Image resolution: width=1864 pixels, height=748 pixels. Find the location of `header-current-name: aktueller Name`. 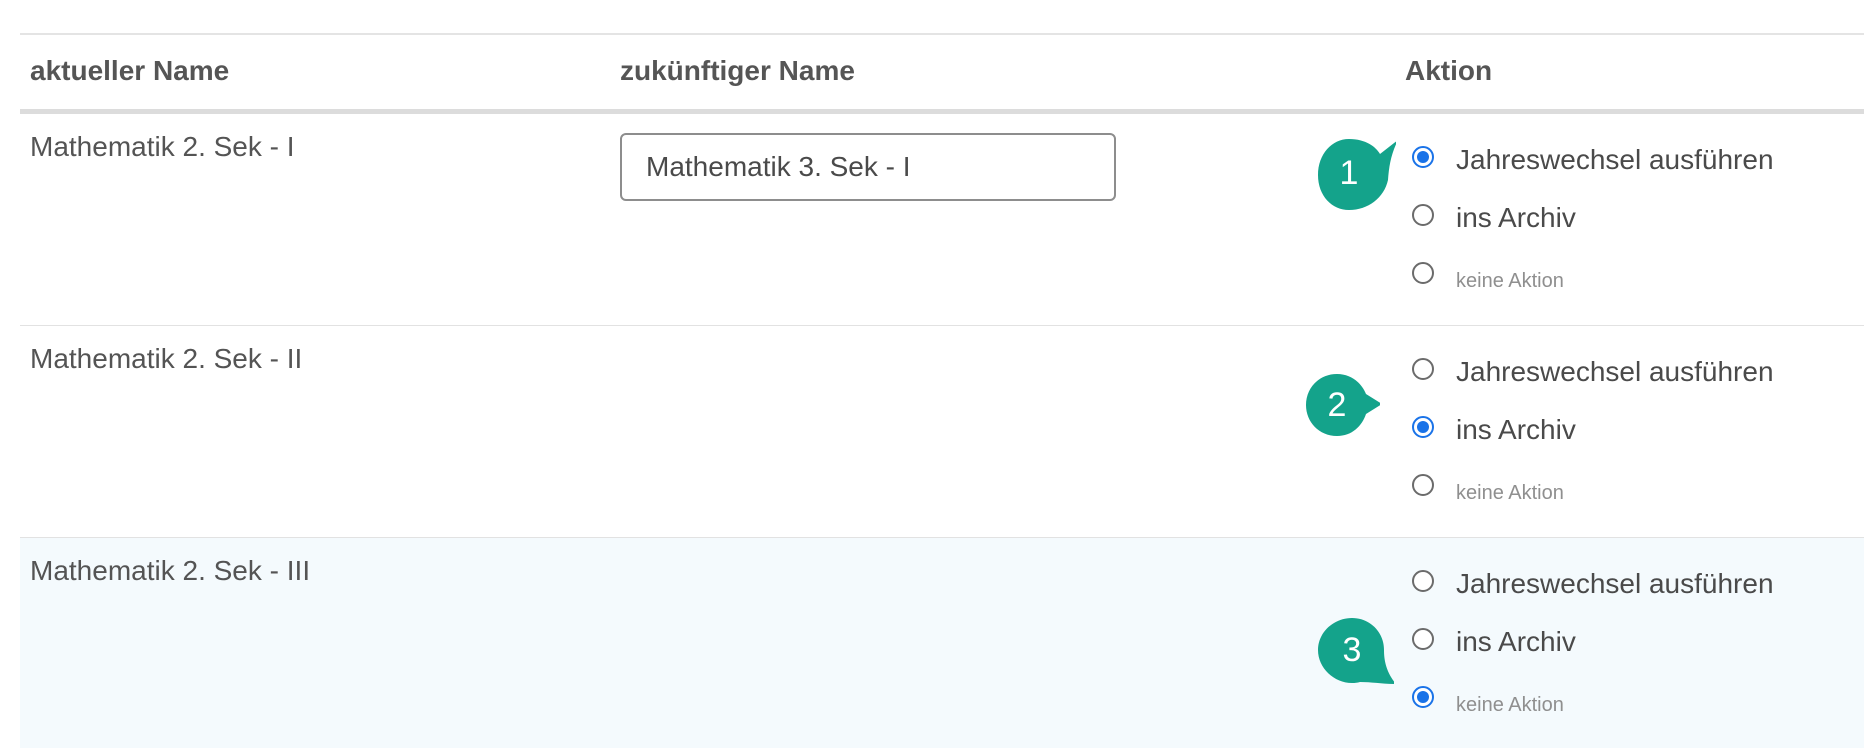

header-current-name: aktueller Name is located at coordinates (130, 70).